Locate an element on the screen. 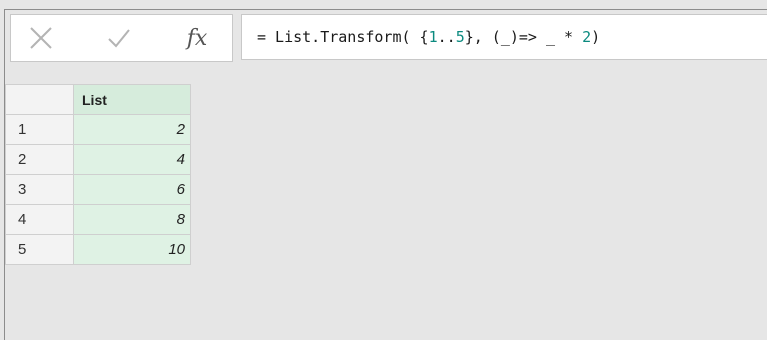  row-number: 2 is located at coordinates (39, 159).